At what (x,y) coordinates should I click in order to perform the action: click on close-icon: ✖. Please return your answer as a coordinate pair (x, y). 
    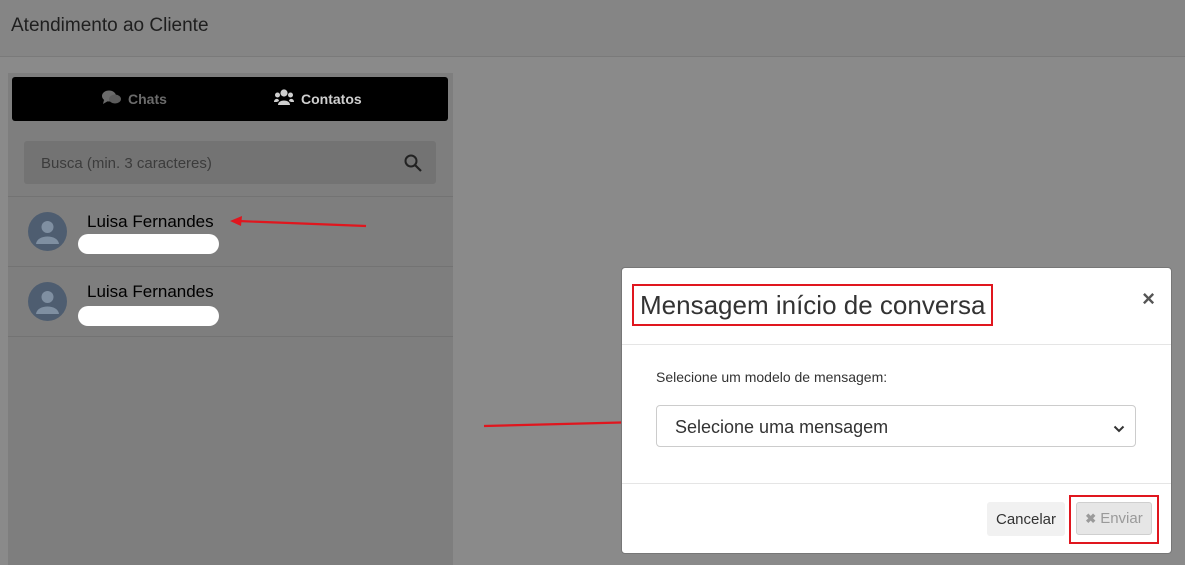
    Looking at the image, I should click on (1091, 518).